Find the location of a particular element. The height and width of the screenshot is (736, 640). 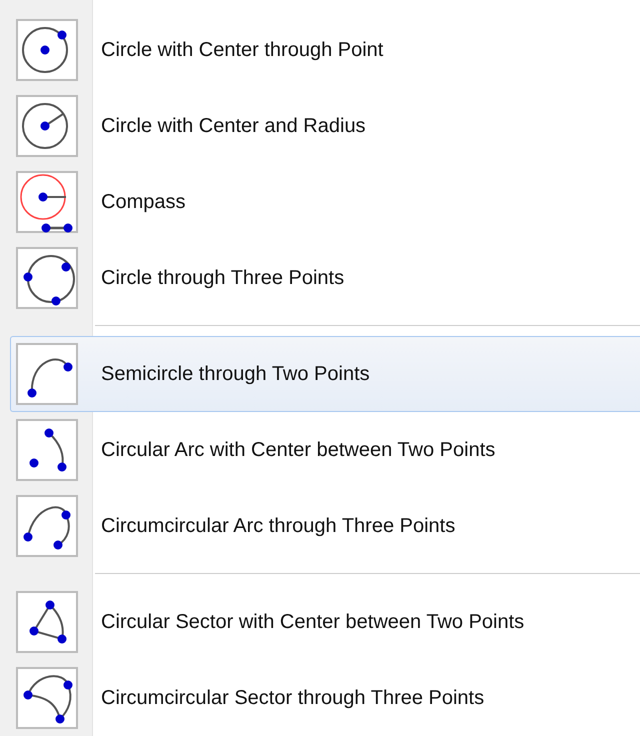

menu-item: Circular Arc with Center between Two Points is located at coordinates (325, 450).